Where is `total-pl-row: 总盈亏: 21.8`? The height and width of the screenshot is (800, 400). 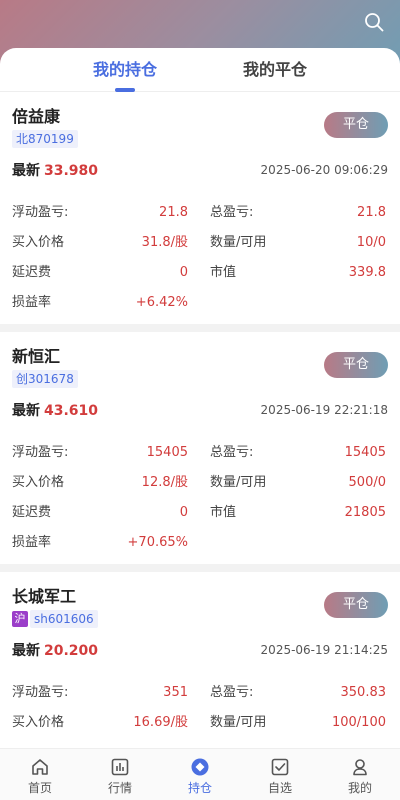
total-pl-row: 总盈亏: 21.8 is located at coordinates (298, 213).